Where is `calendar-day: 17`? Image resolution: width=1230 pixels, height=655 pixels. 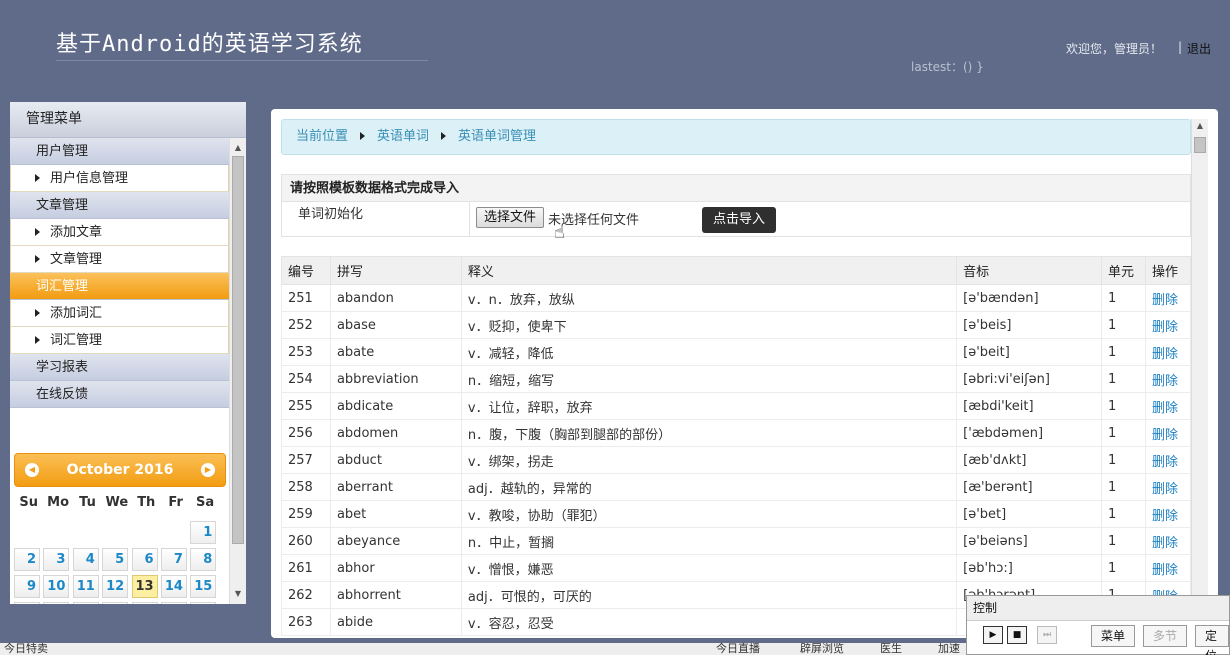
calendar-day: 17 is located at coordinates (56, 603).